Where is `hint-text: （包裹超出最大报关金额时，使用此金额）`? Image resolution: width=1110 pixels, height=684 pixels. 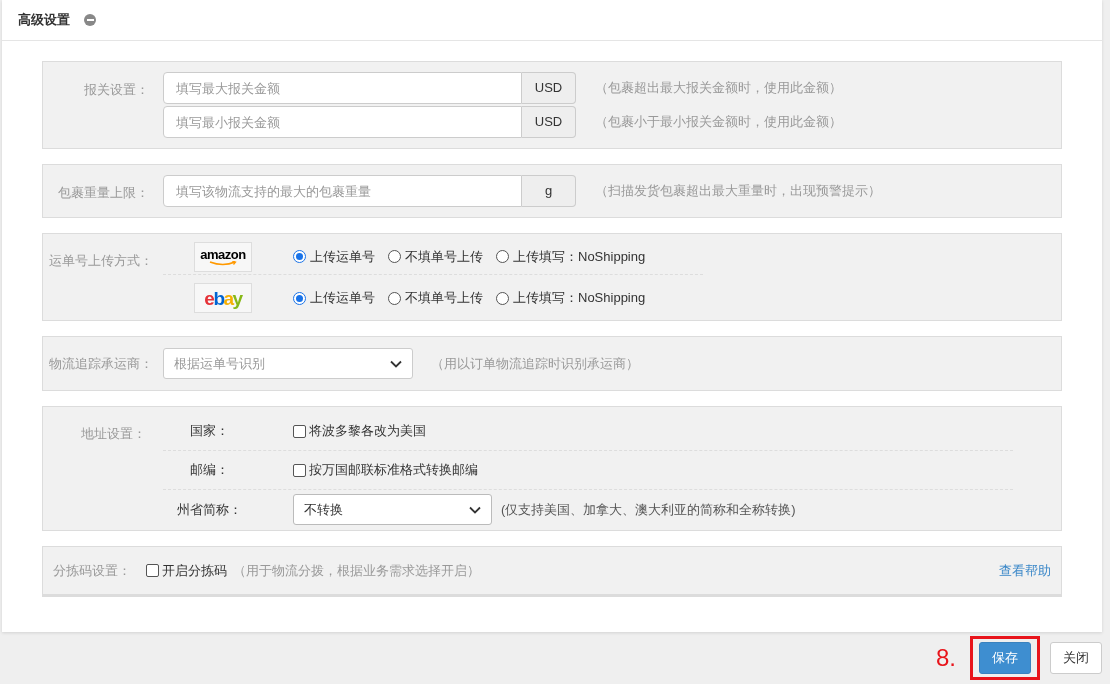 hint-text: （包裹超出最大报关金额时，使用此金额） is located at coordinates (718, 88).